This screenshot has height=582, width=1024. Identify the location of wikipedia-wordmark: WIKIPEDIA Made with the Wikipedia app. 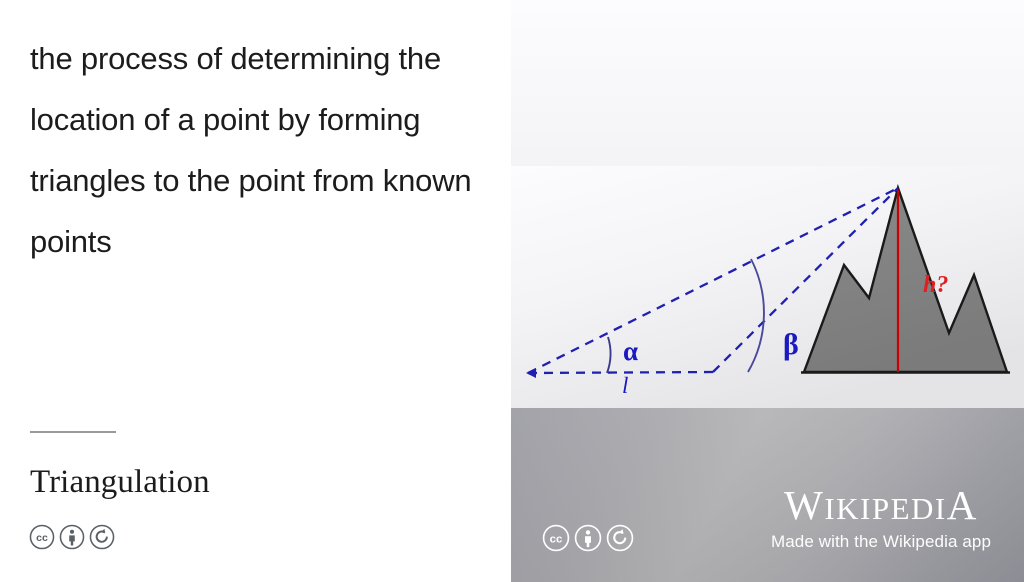
(880, 518).